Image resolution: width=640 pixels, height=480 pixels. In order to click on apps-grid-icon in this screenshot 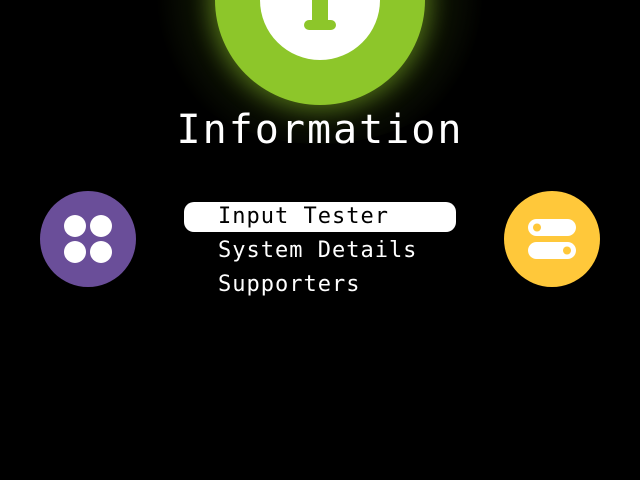, I will do `click(88, 239)`.